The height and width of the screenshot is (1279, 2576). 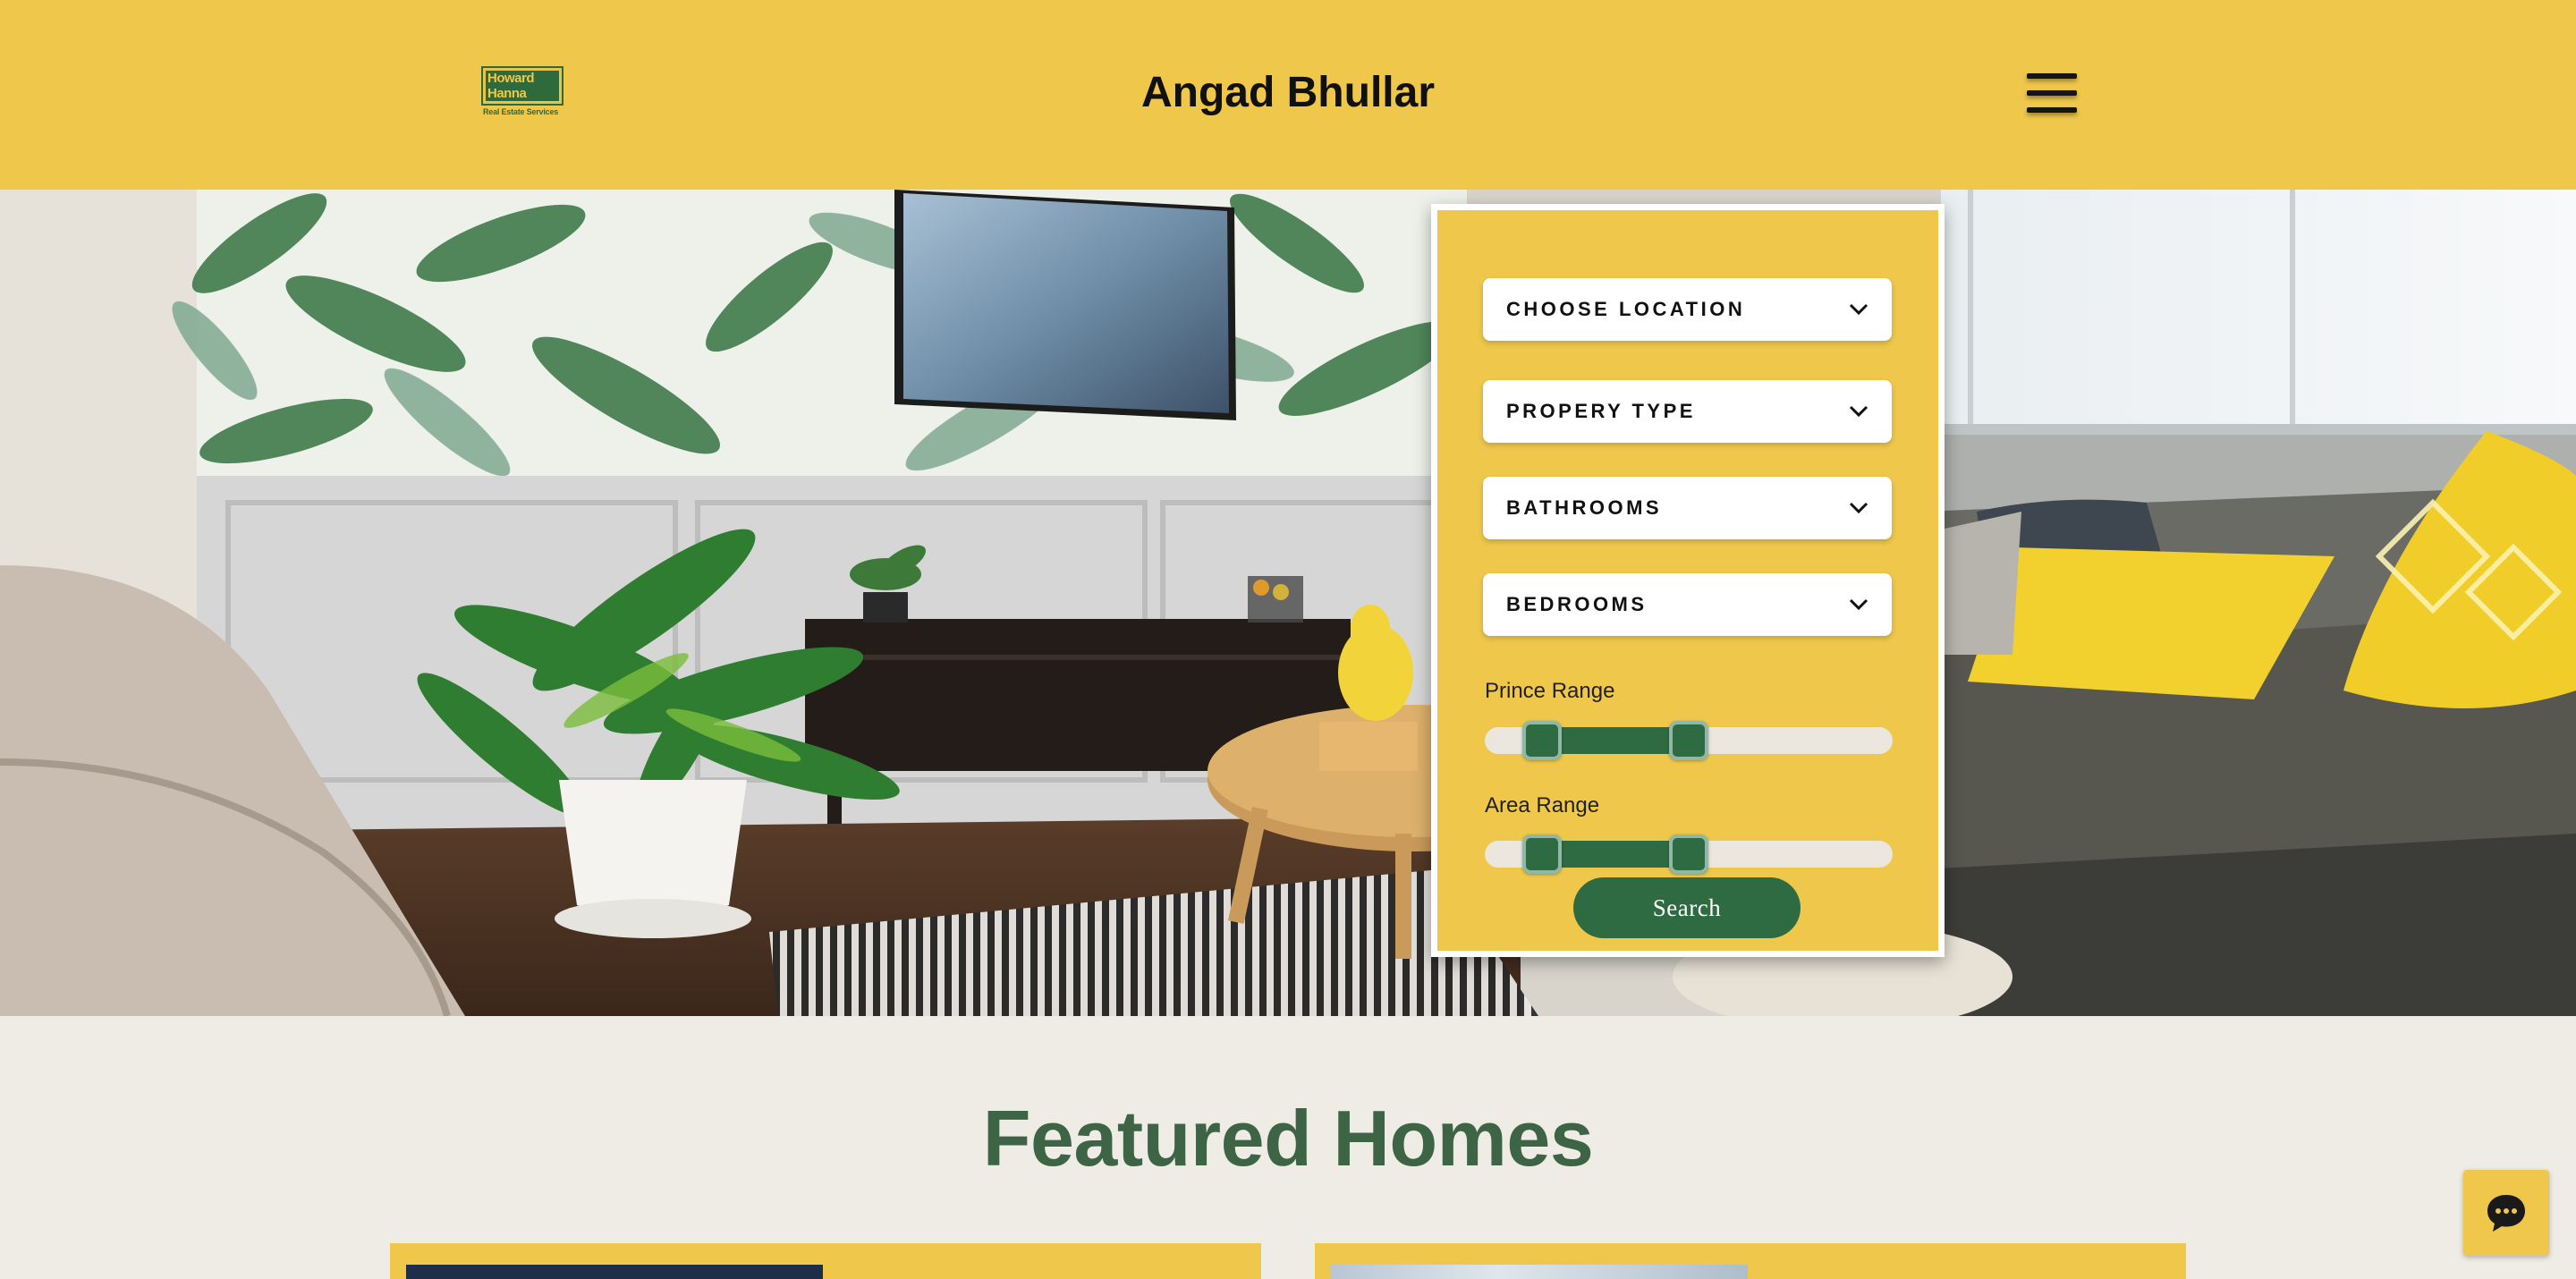 I want to click on hamburger-menu-icon, so click(x=2052, y=93).